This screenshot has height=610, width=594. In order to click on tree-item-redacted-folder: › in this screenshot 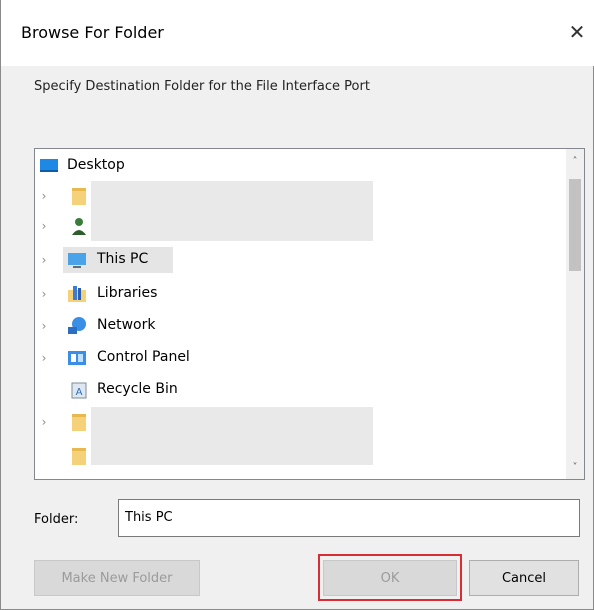, I will do `click(295, 196)`.